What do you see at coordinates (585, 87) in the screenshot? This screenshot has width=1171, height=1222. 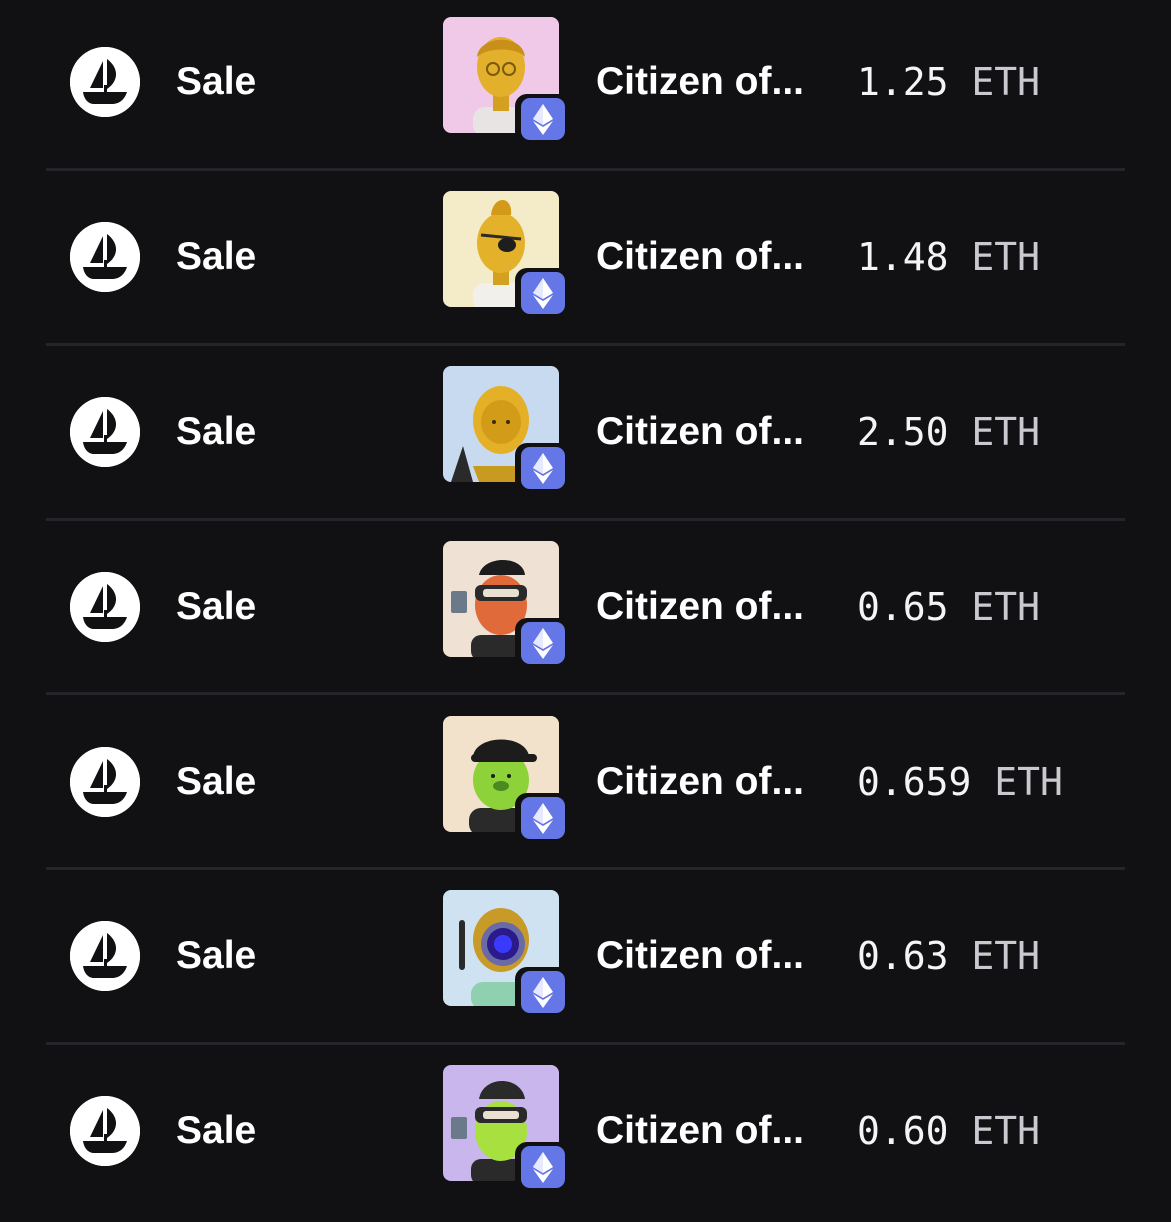 I see `list-item: Sale Citizen of... 1.25 ETH` at bounding box center [585, 87].